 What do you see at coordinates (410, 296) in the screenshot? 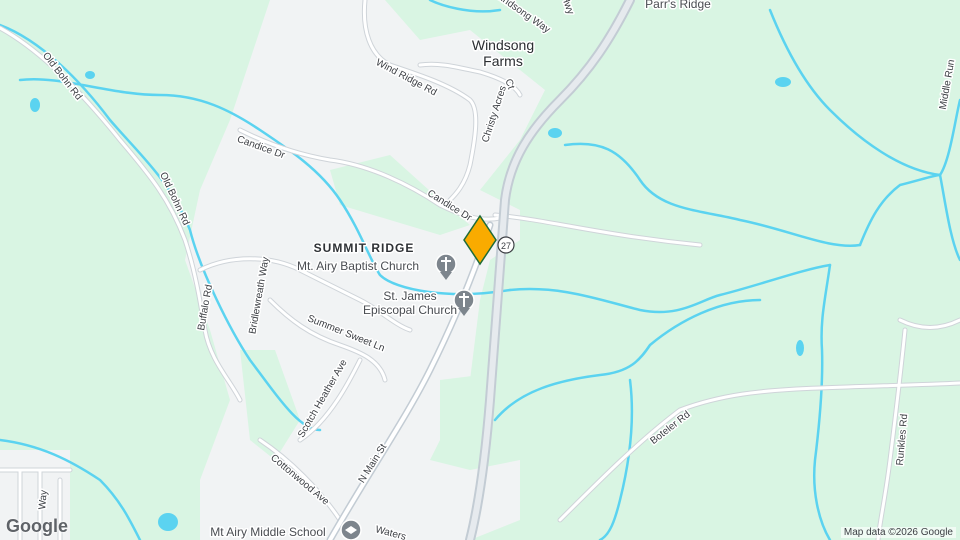
I see `poi-label-st-james-1: St. James` at bounding box center [410, 296].